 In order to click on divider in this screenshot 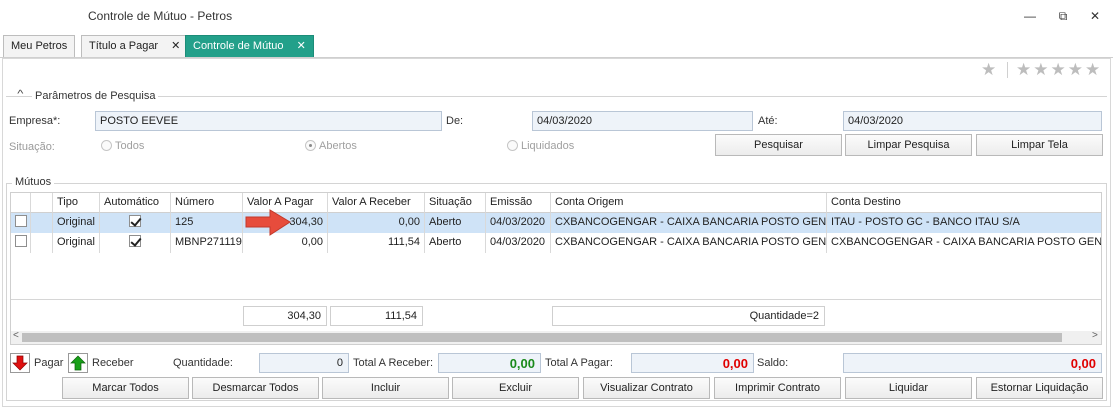, I will do `click(1007, 70)`.